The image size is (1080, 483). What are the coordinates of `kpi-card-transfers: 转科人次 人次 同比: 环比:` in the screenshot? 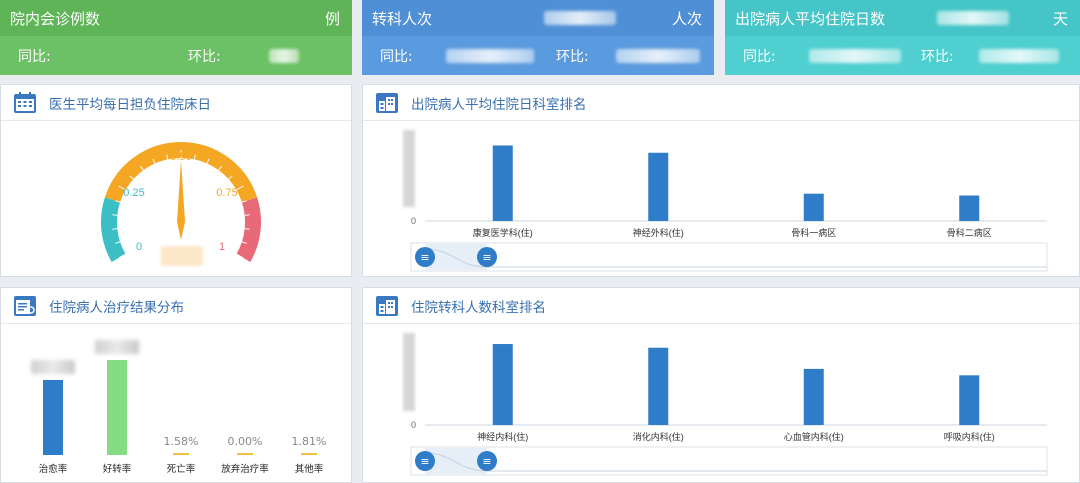 It's located at (538, 37).